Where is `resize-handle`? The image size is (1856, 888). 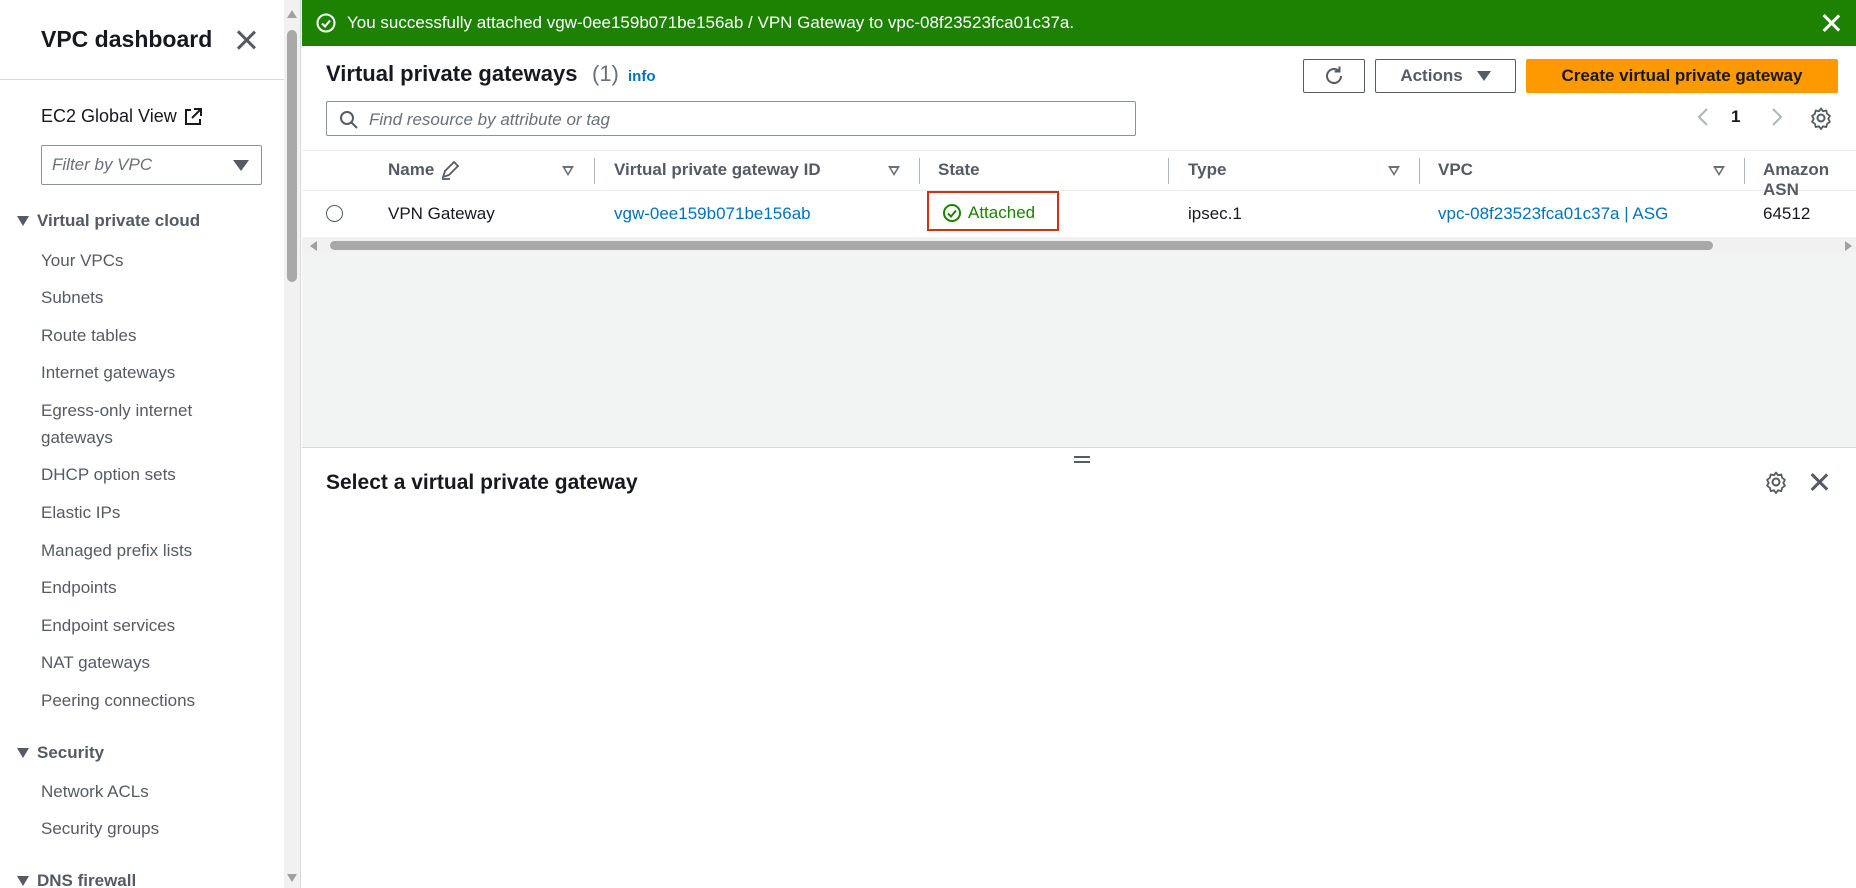
resize-handle is located at coordinates (1082, 459).